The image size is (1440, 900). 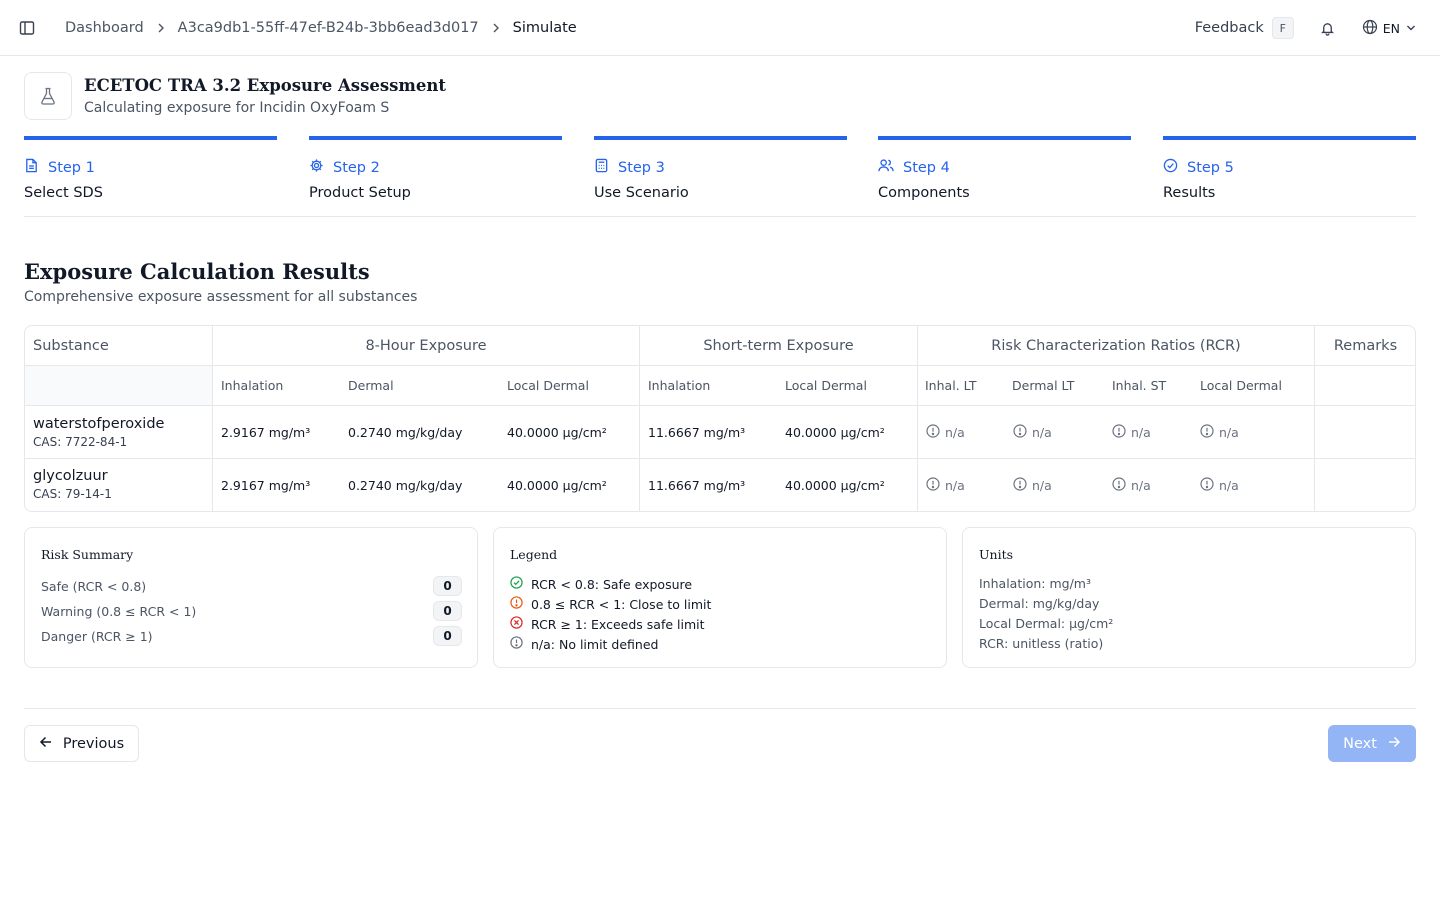 I want to click on subheader-dermal: Dermal, so click(x=371, y=385).